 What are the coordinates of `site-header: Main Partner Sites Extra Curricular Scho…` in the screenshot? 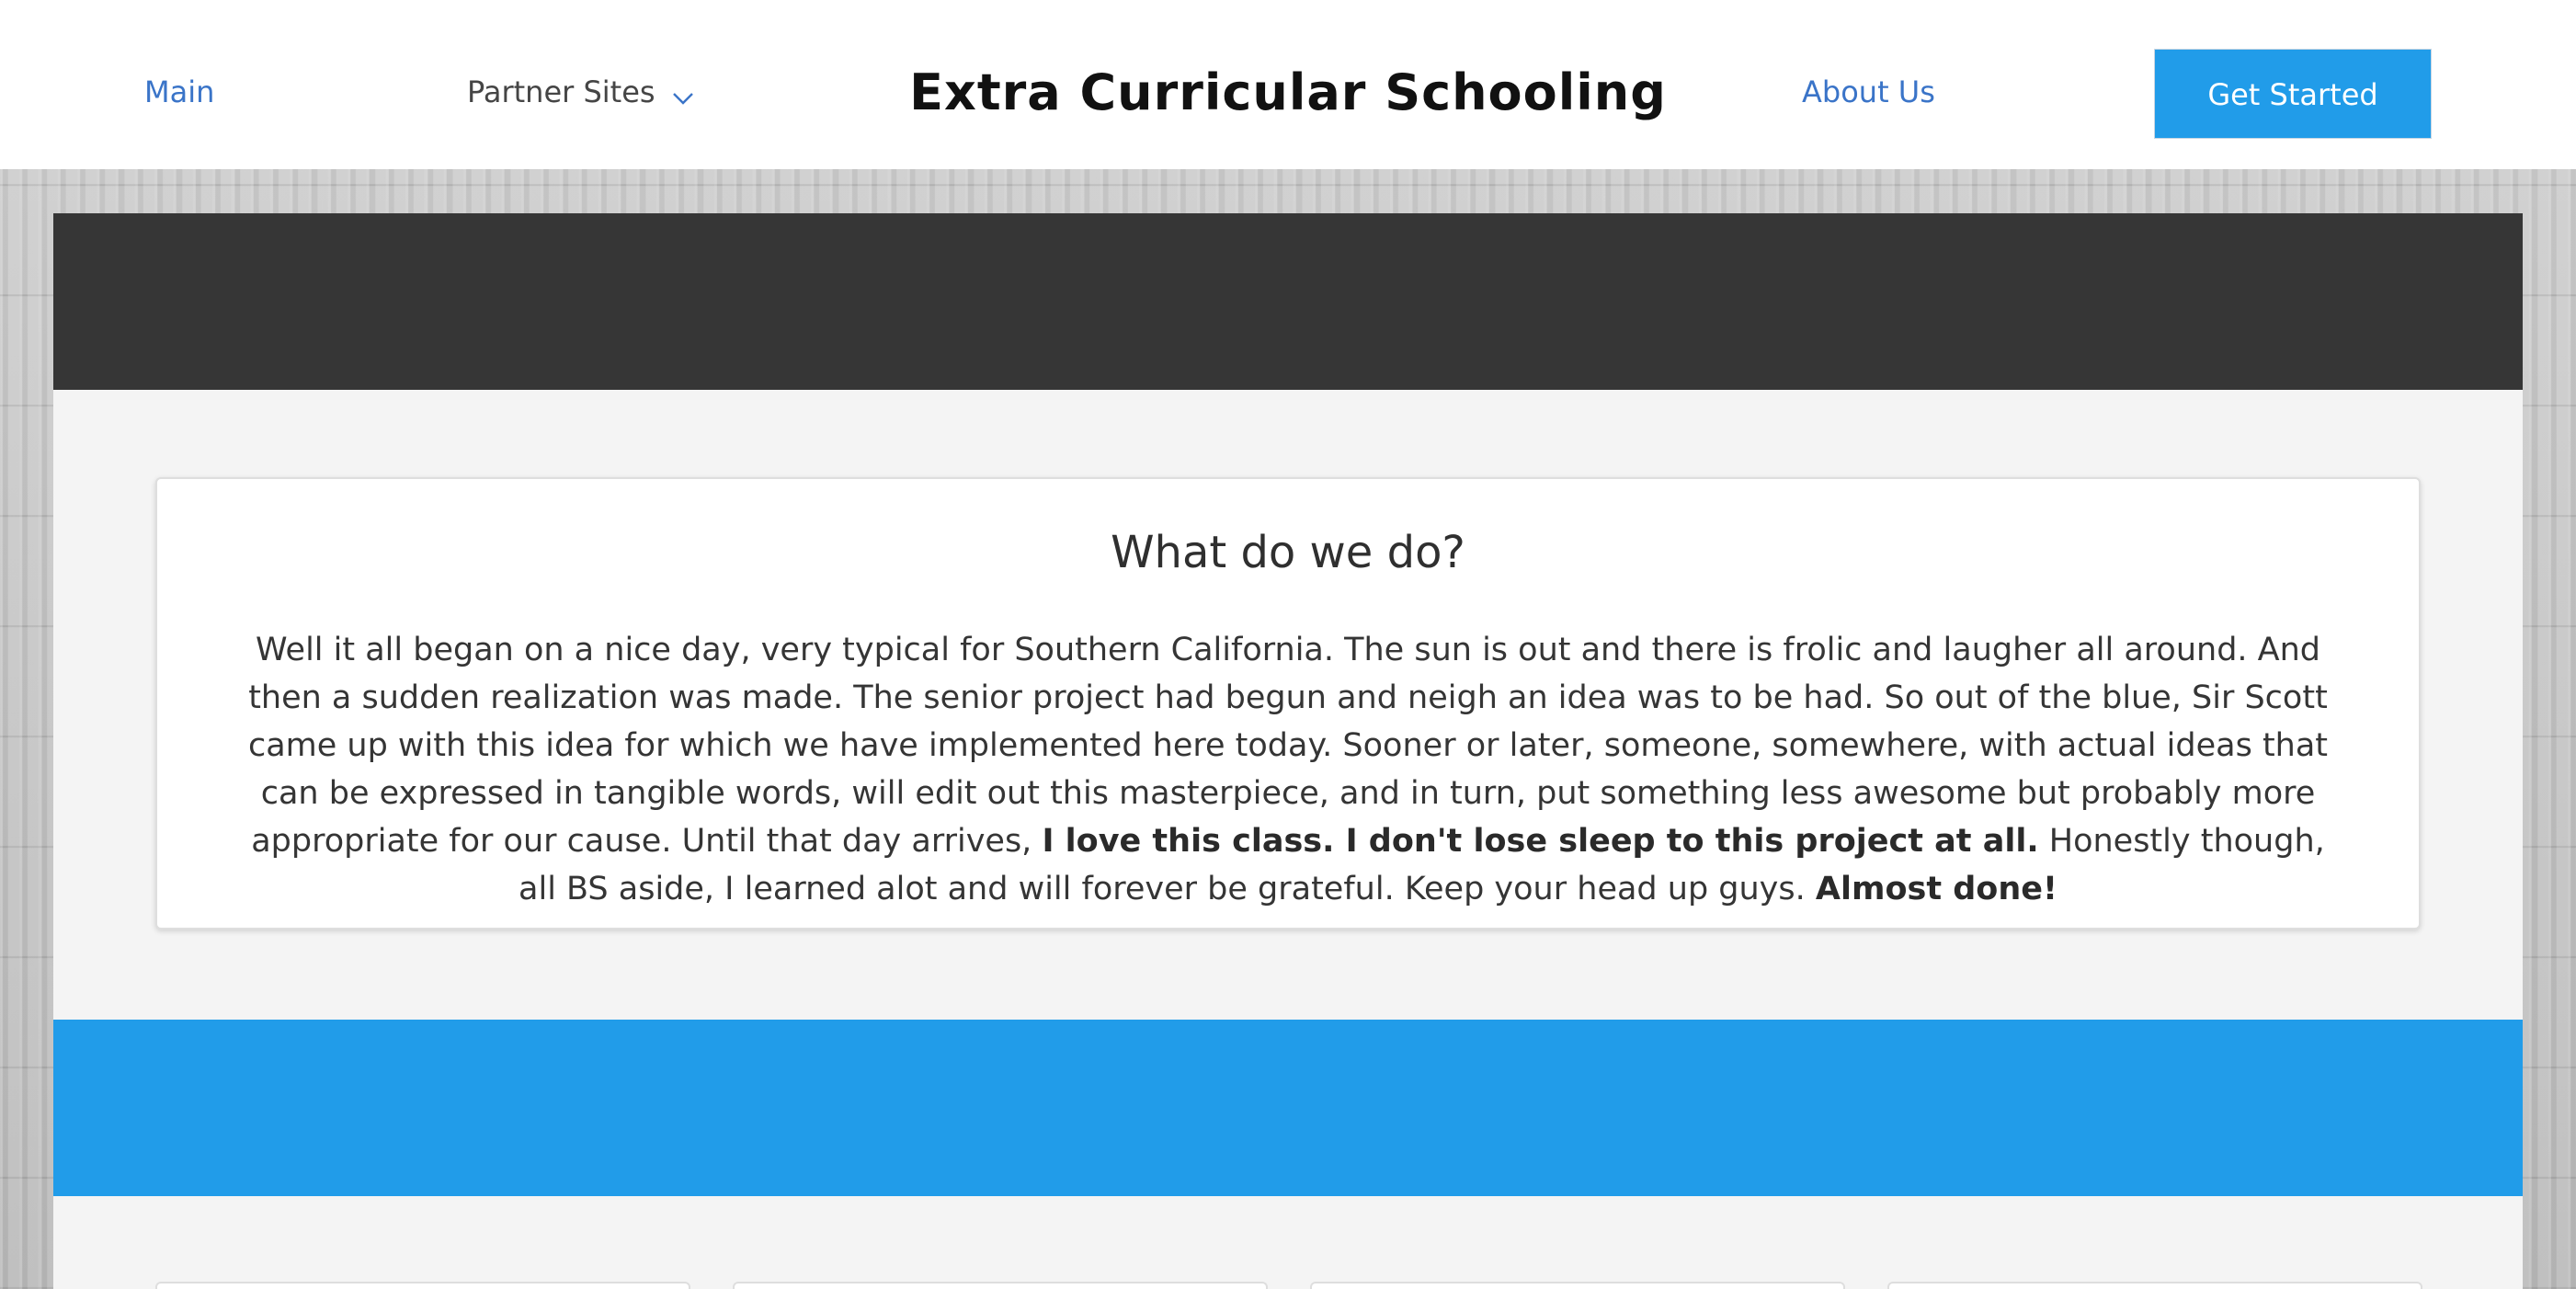 It's located at (1288, 84).